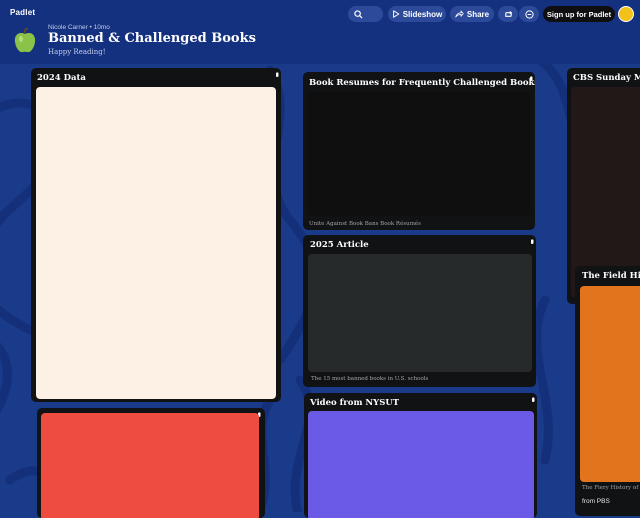 Image resolution: width=640 pixels, height=518 pixels. Describe the element at coordinates (358, 14) in the screenshot. I see `search-icon` at that location.